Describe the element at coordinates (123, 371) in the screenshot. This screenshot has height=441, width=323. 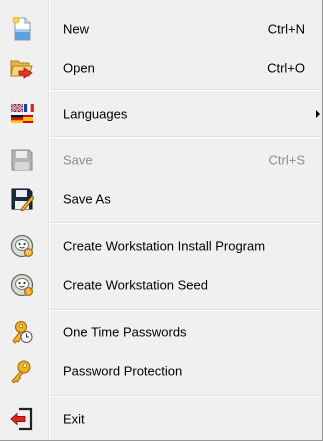
I see `menu-item-label: Password Protection` at that location.